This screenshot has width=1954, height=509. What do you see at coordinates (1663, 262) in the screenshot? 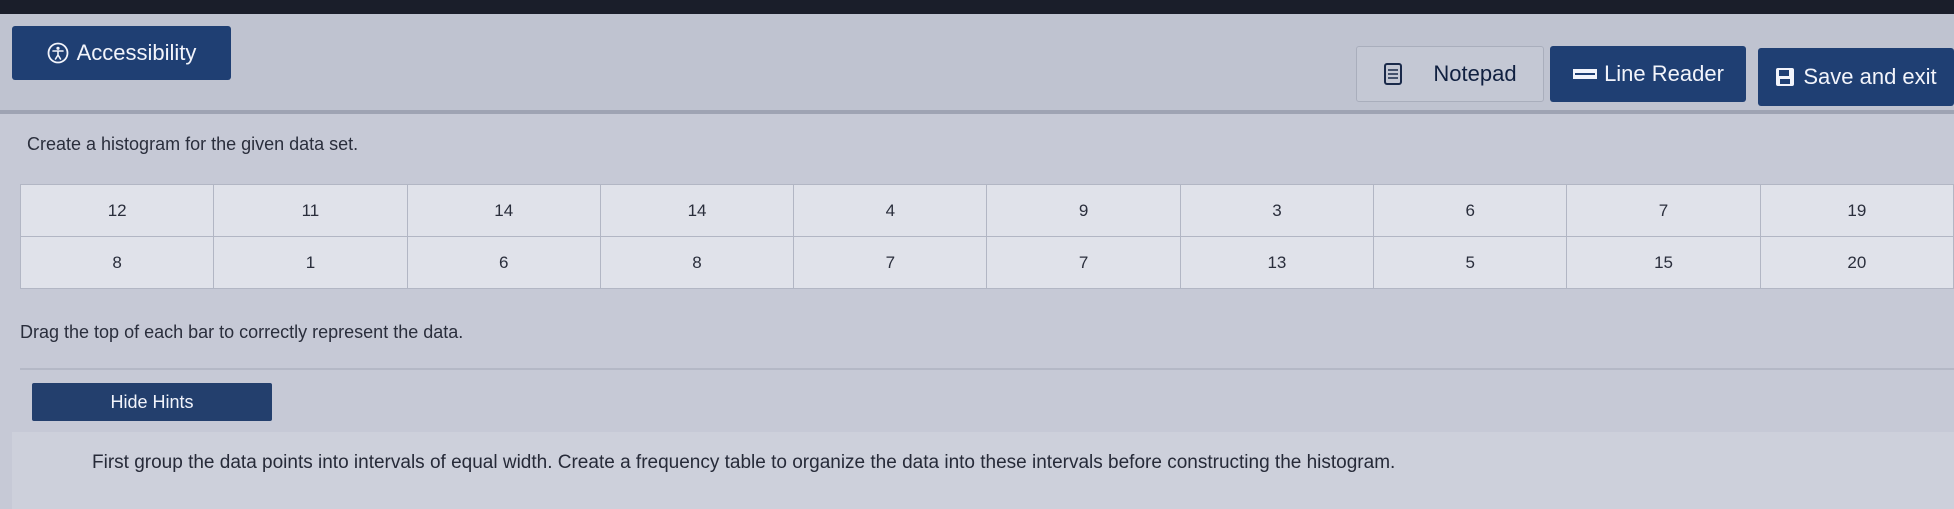
I see `data-cell: 15` at bounding box center [1663, 262].